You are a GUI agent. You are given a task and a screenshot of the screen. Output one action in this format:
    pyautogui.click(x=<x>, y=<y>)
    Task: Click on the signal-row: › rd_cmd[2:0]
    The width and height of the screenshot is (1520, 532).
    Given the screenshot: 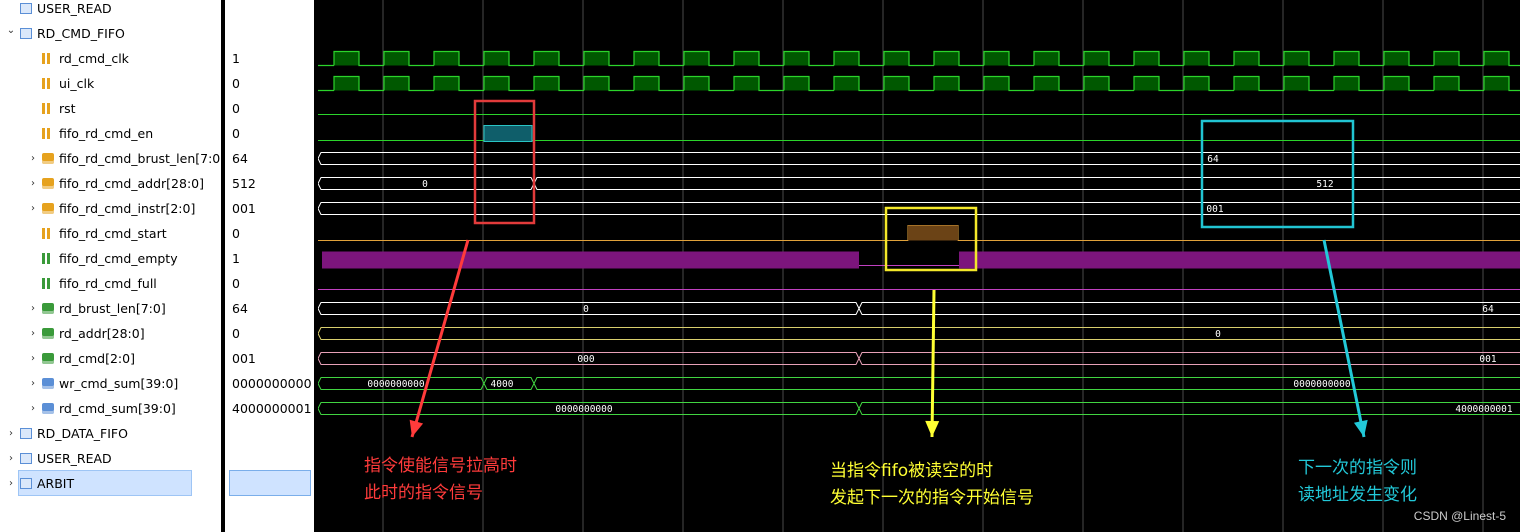 What is the action you would take?
    pyautogui.click(x=110, y=358)
    